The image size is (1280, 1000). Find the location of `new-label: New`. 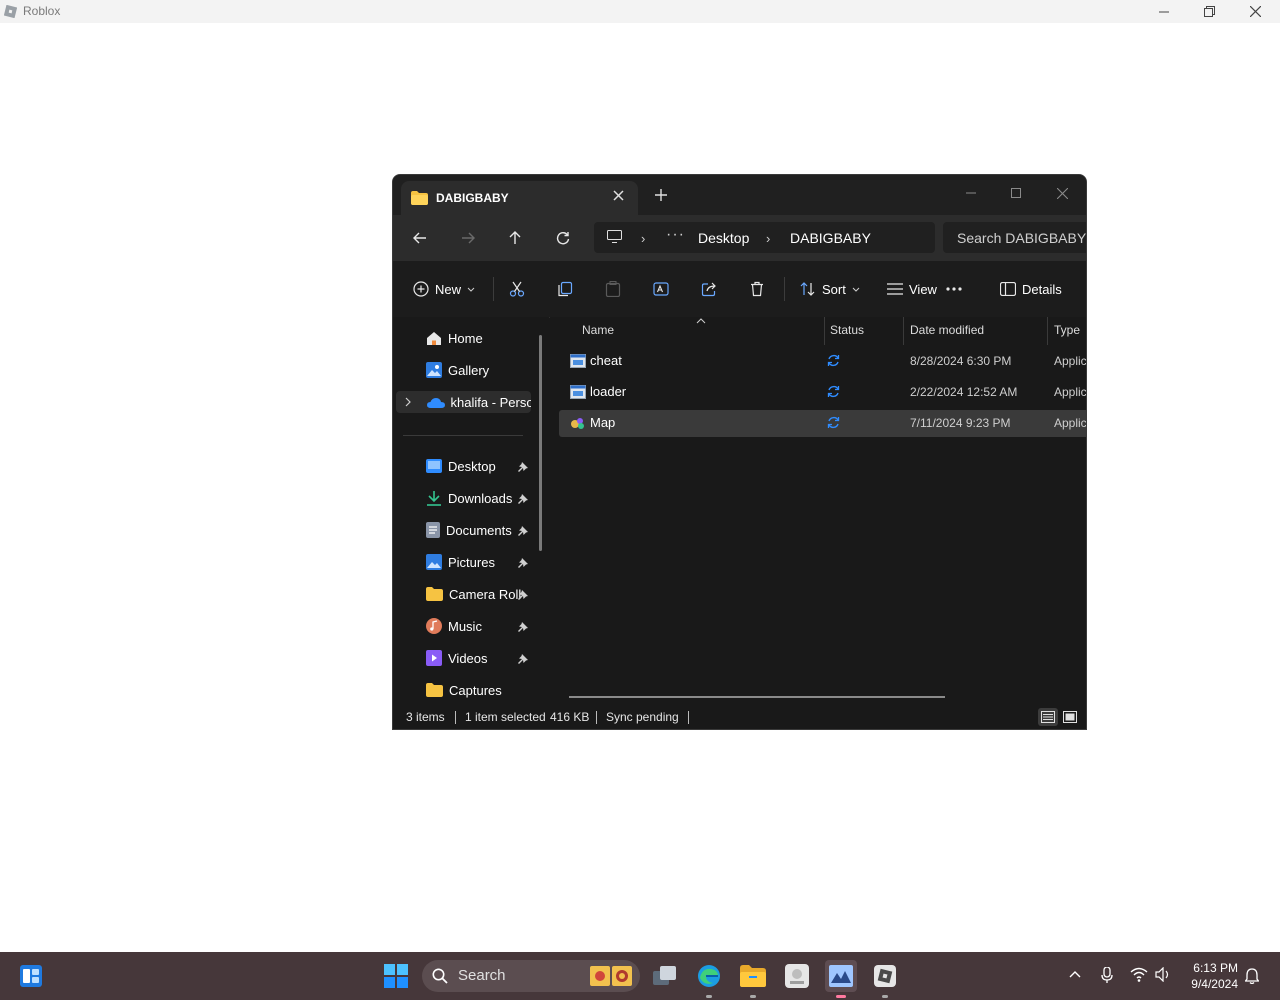

new-label: New is located at coordinates (448, 289).